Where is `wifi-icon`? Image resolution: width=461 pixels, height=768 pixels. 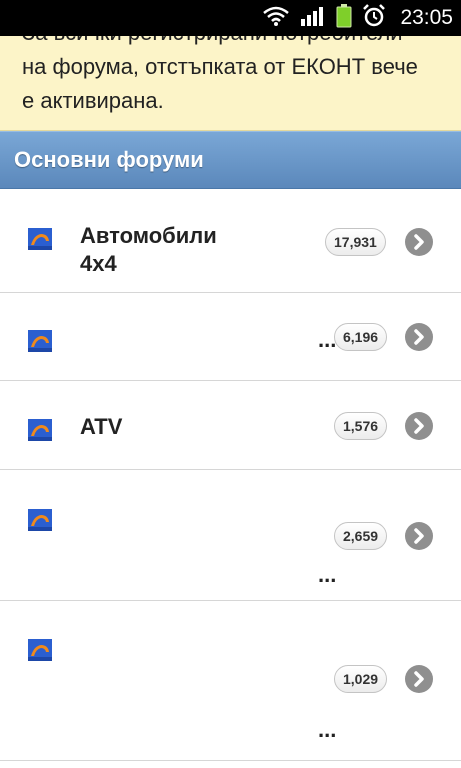 wifi-icon is located at coordinates (276, 18).